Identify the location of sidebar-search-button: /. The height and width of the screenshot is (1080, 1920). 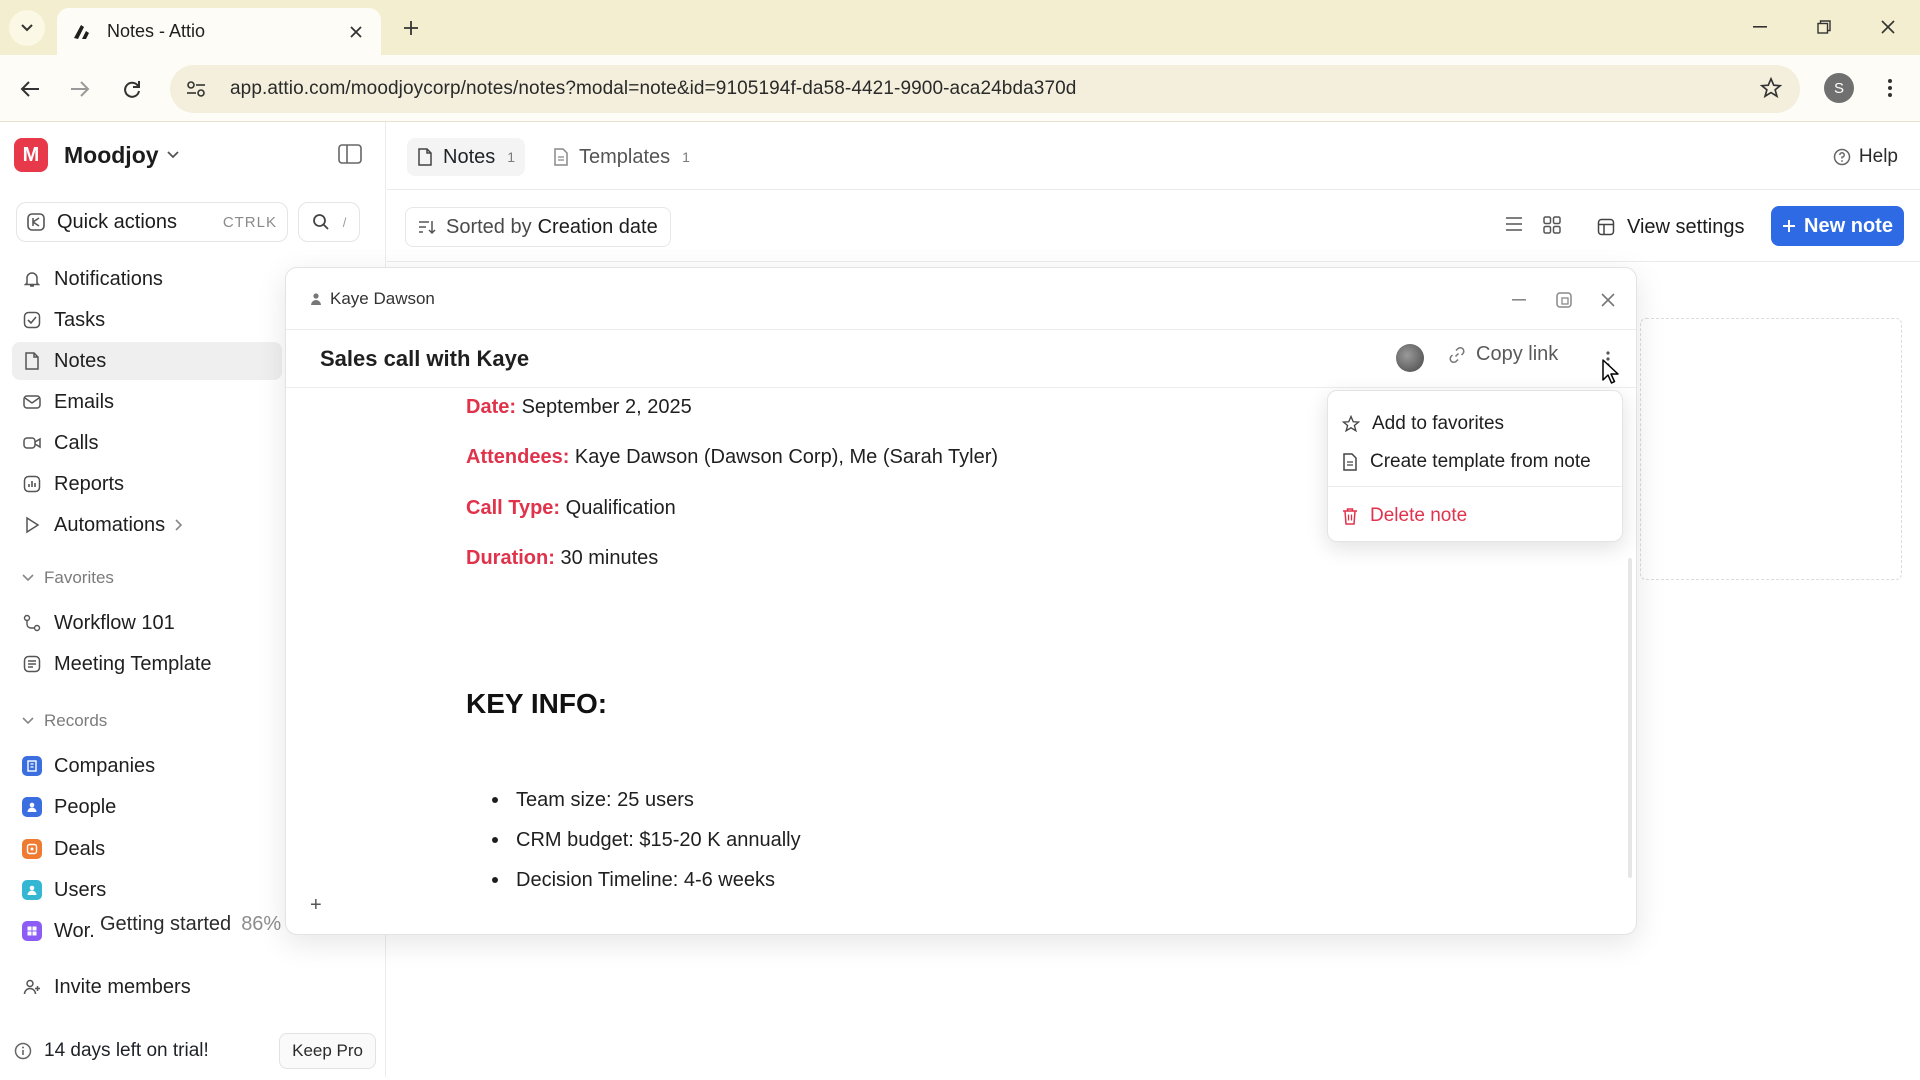
(329, 222).